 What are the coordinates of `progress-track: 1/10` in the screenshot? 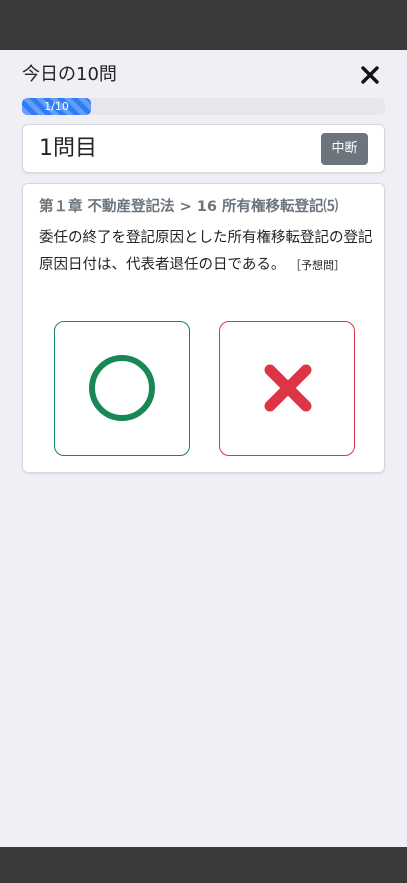 It's located at (203, 106).